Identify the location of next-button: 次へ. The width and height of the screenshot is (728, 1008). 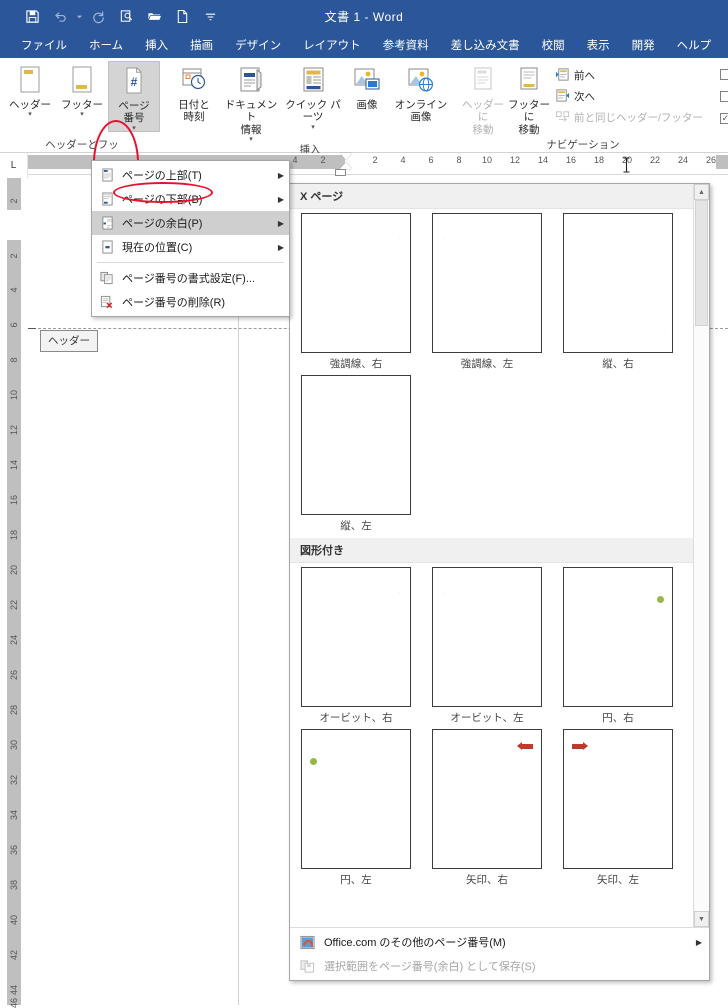
(629, 96).